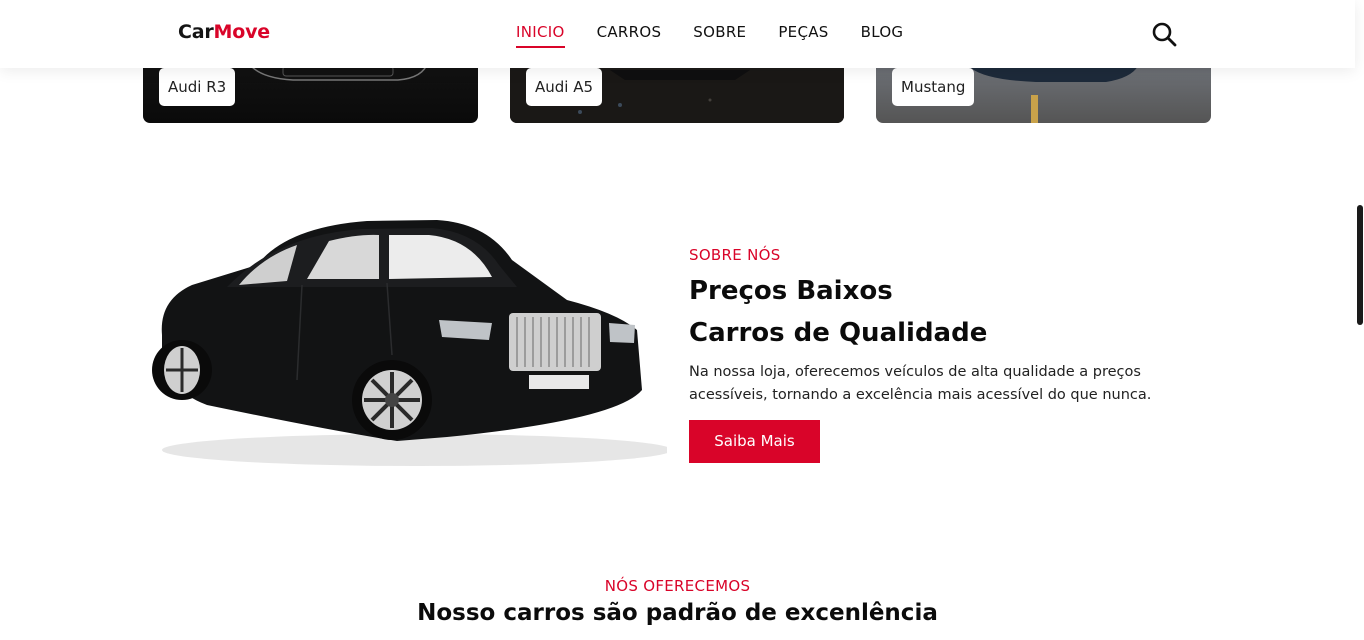  Describe the element at coordinates (564, 87) in the screenshot. I see `car-card-label: Audi A5` at that location.